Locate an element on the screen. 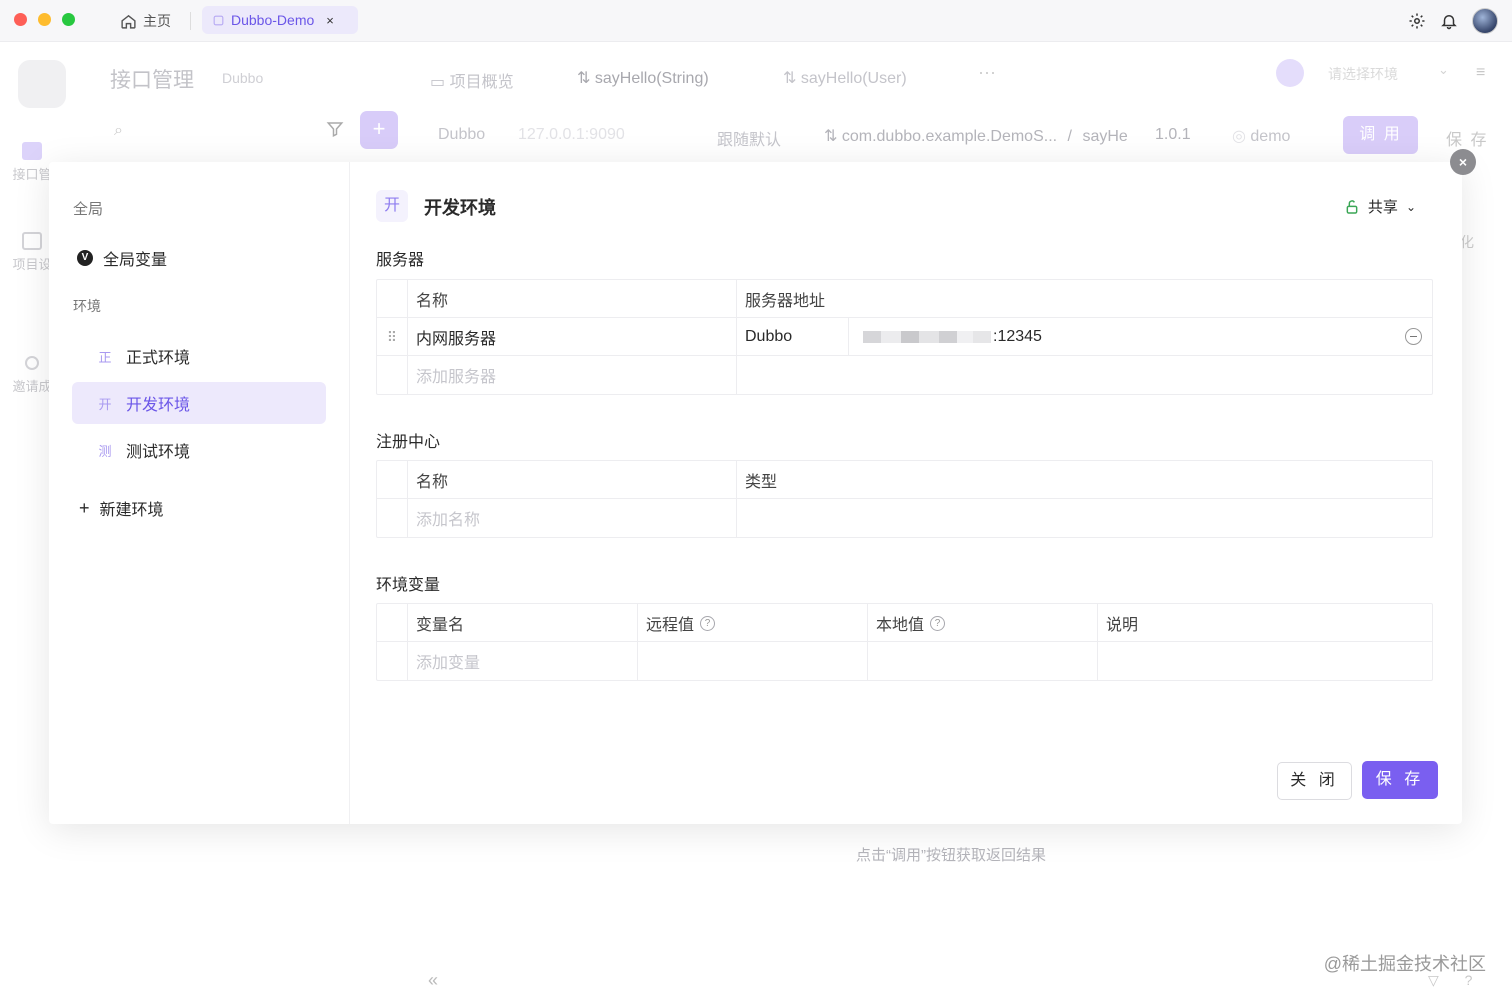 Image resolution: width=1512 pixels, height=1000 pixels. sidebar-item-global-vars: V 全局变量 is located at coordinates (122, 258).